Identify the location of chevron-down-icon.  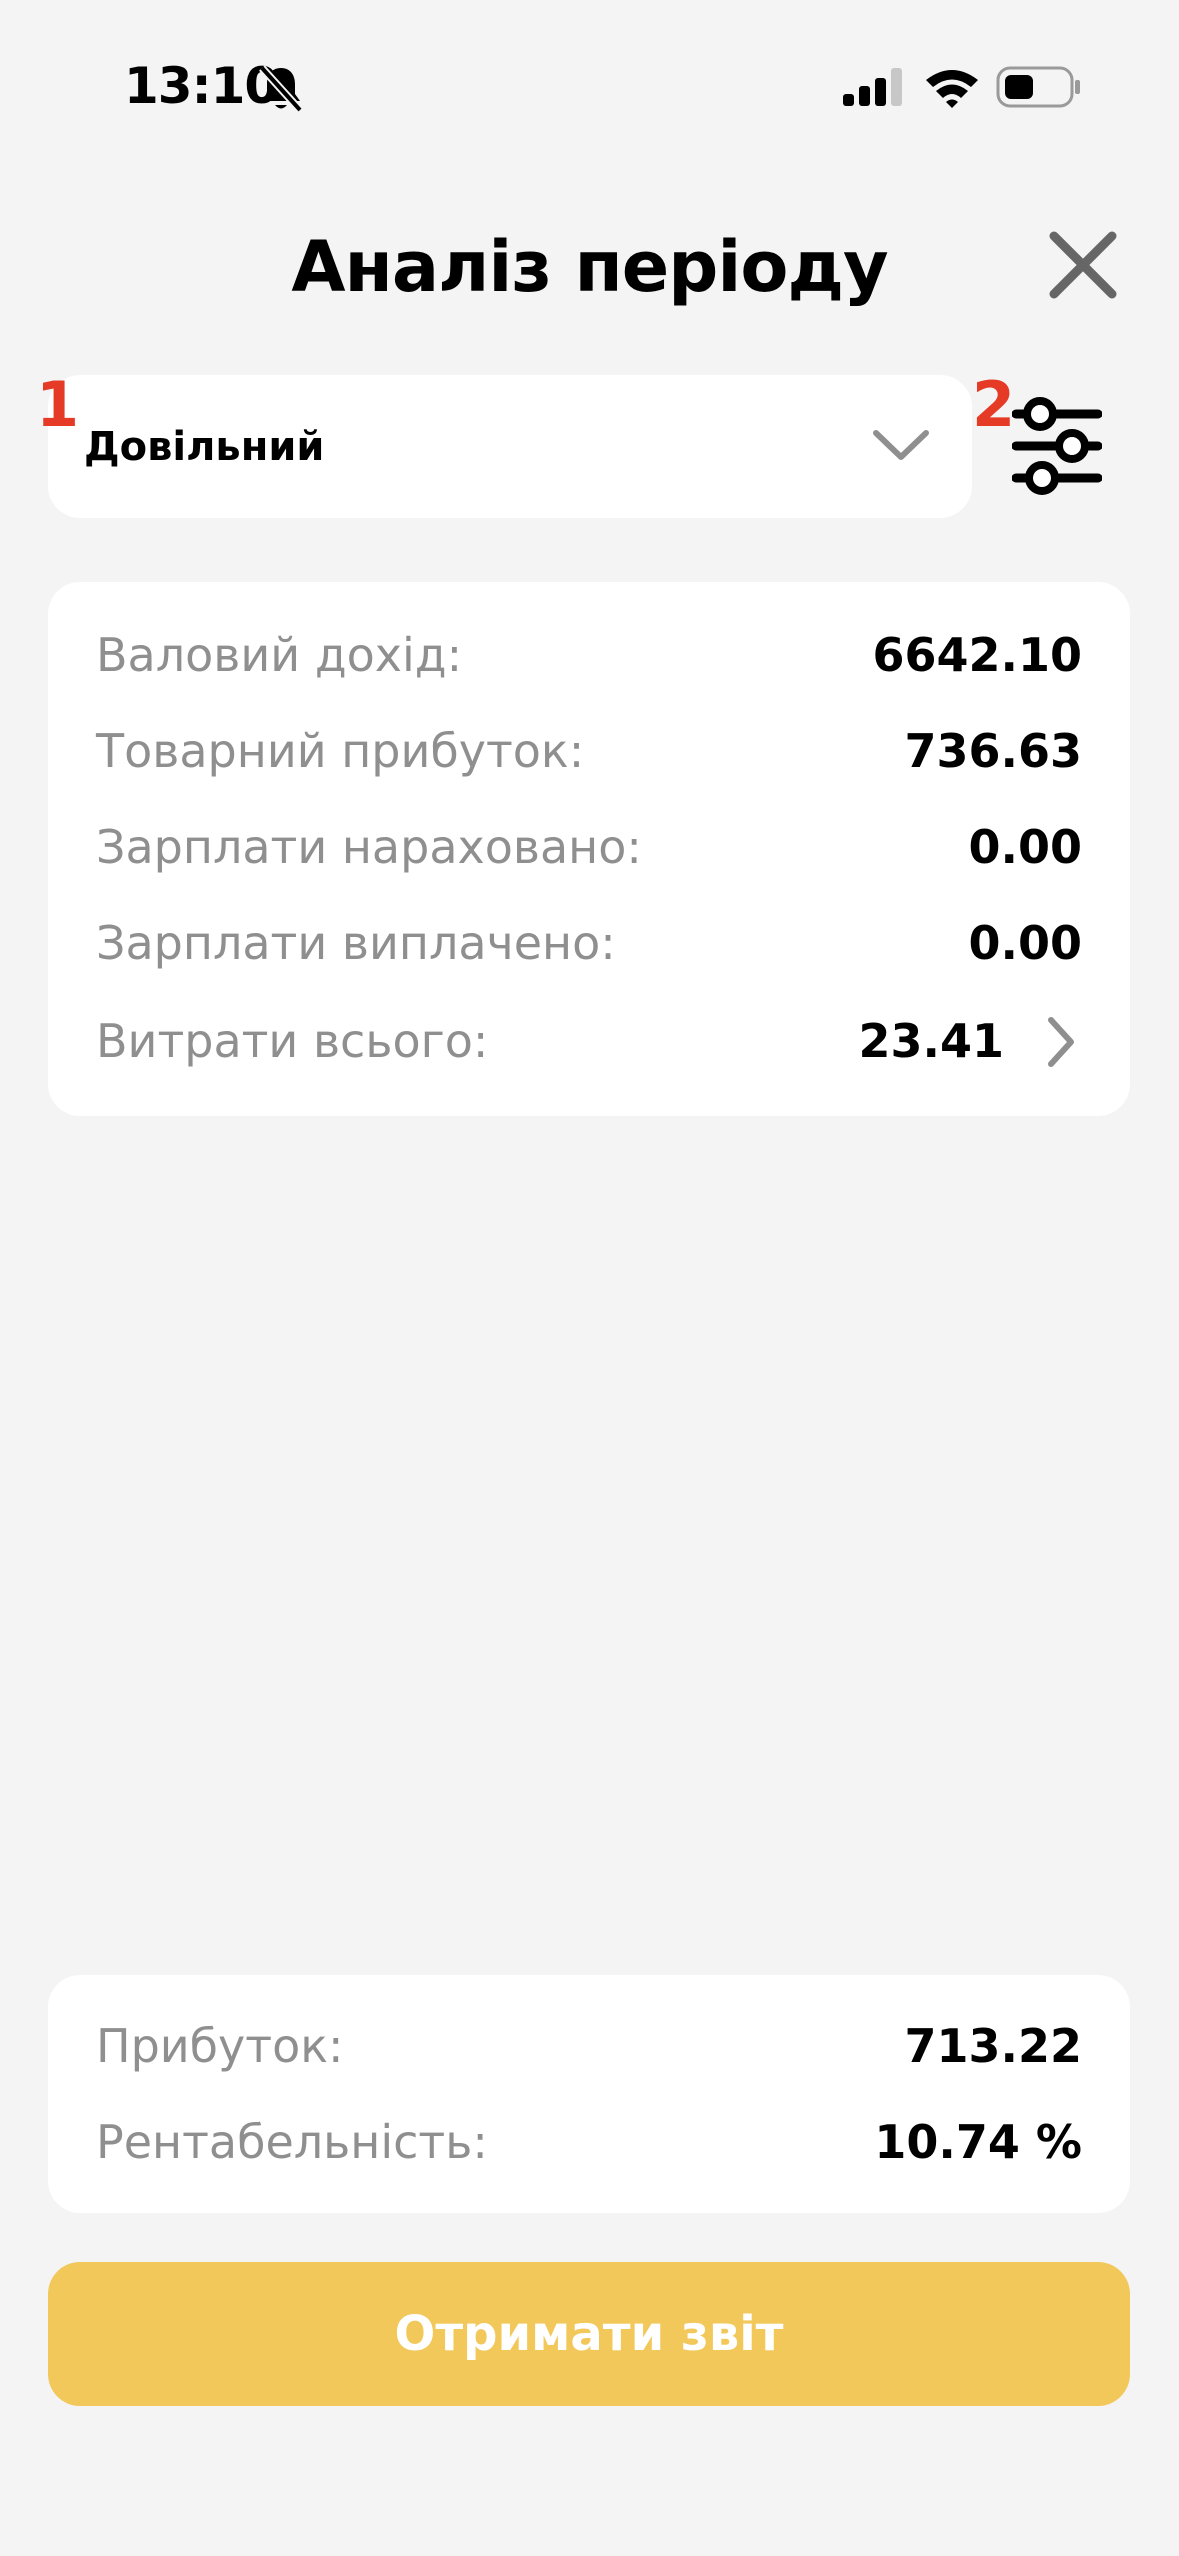
(901, 445).